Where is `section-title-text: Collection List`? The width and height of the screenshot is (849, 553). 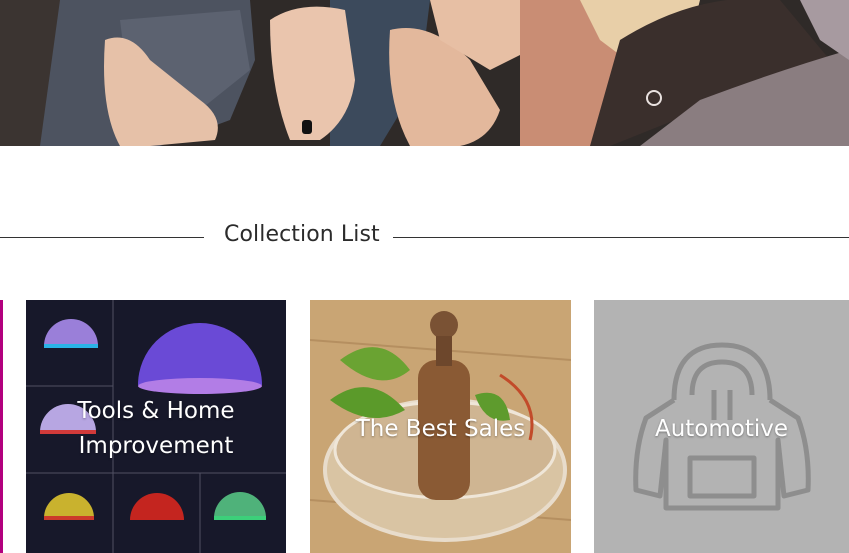
section-title-text: Collection List is located at coordinates (302, 234).